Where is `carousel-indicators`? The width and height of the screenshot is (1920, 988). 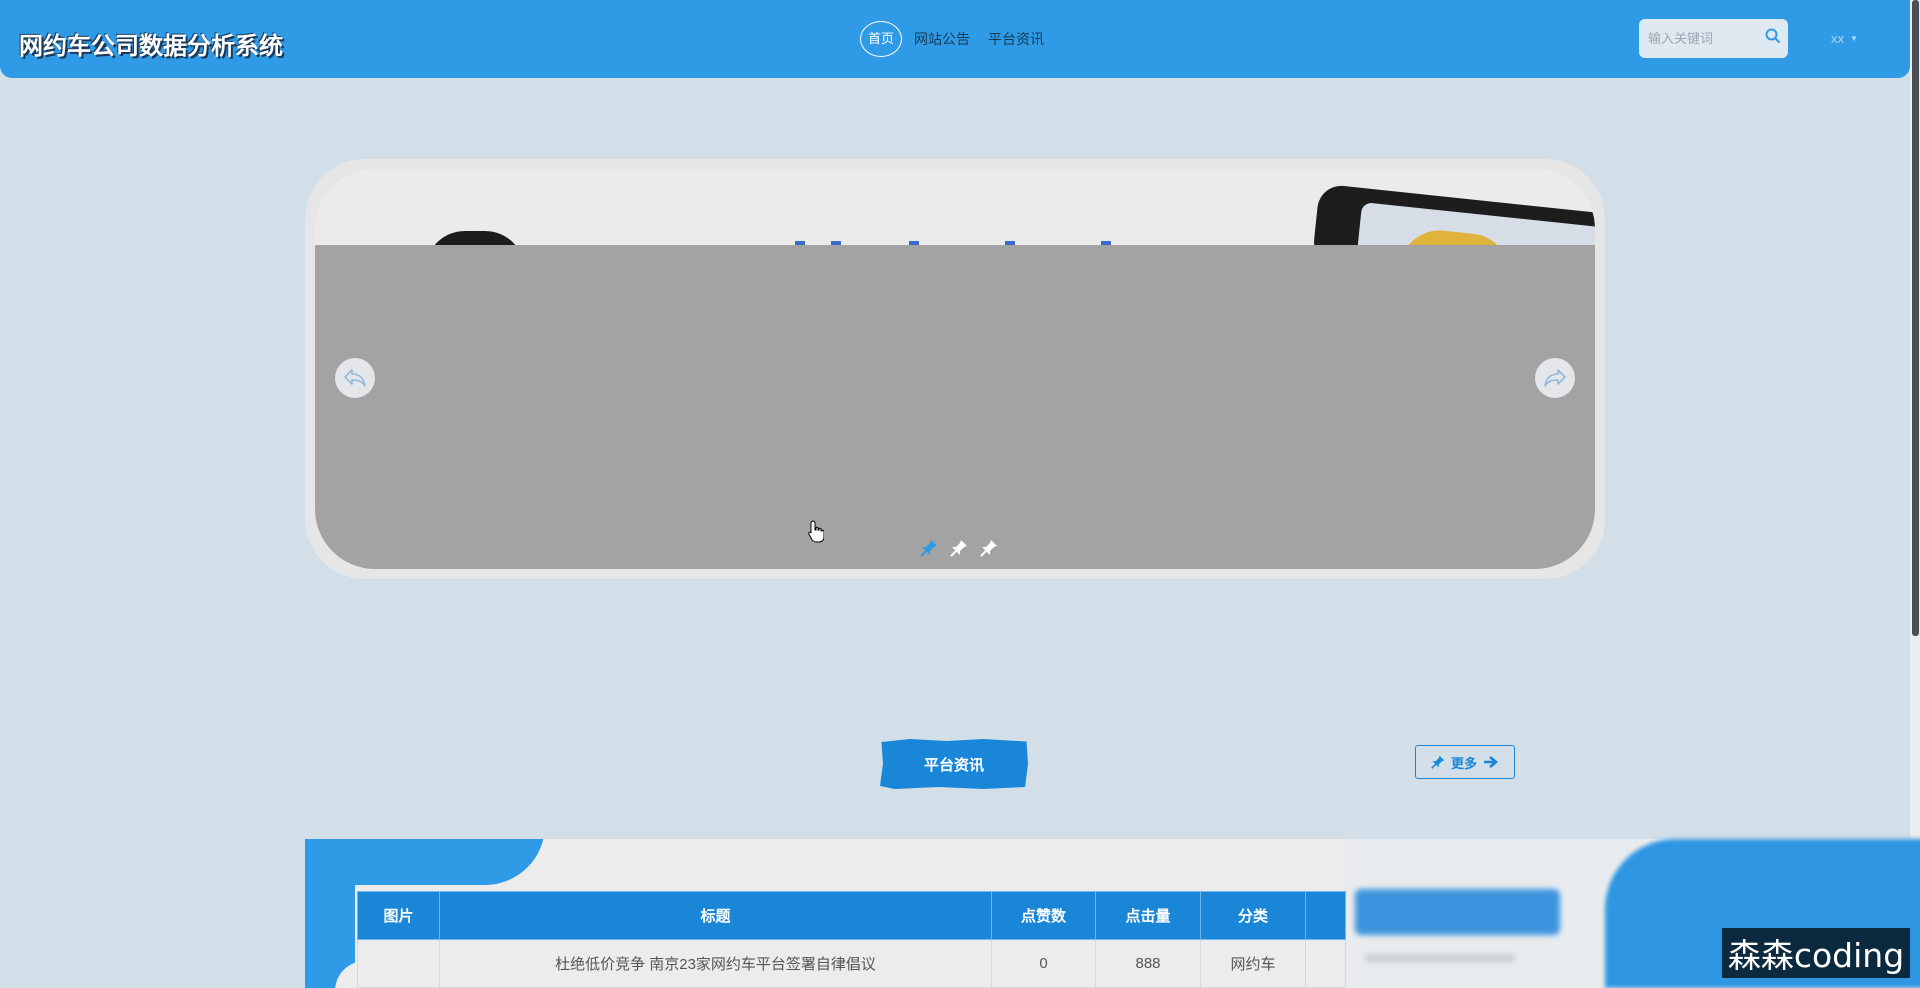
carousel-indicators is located at coordinates (965, 548).